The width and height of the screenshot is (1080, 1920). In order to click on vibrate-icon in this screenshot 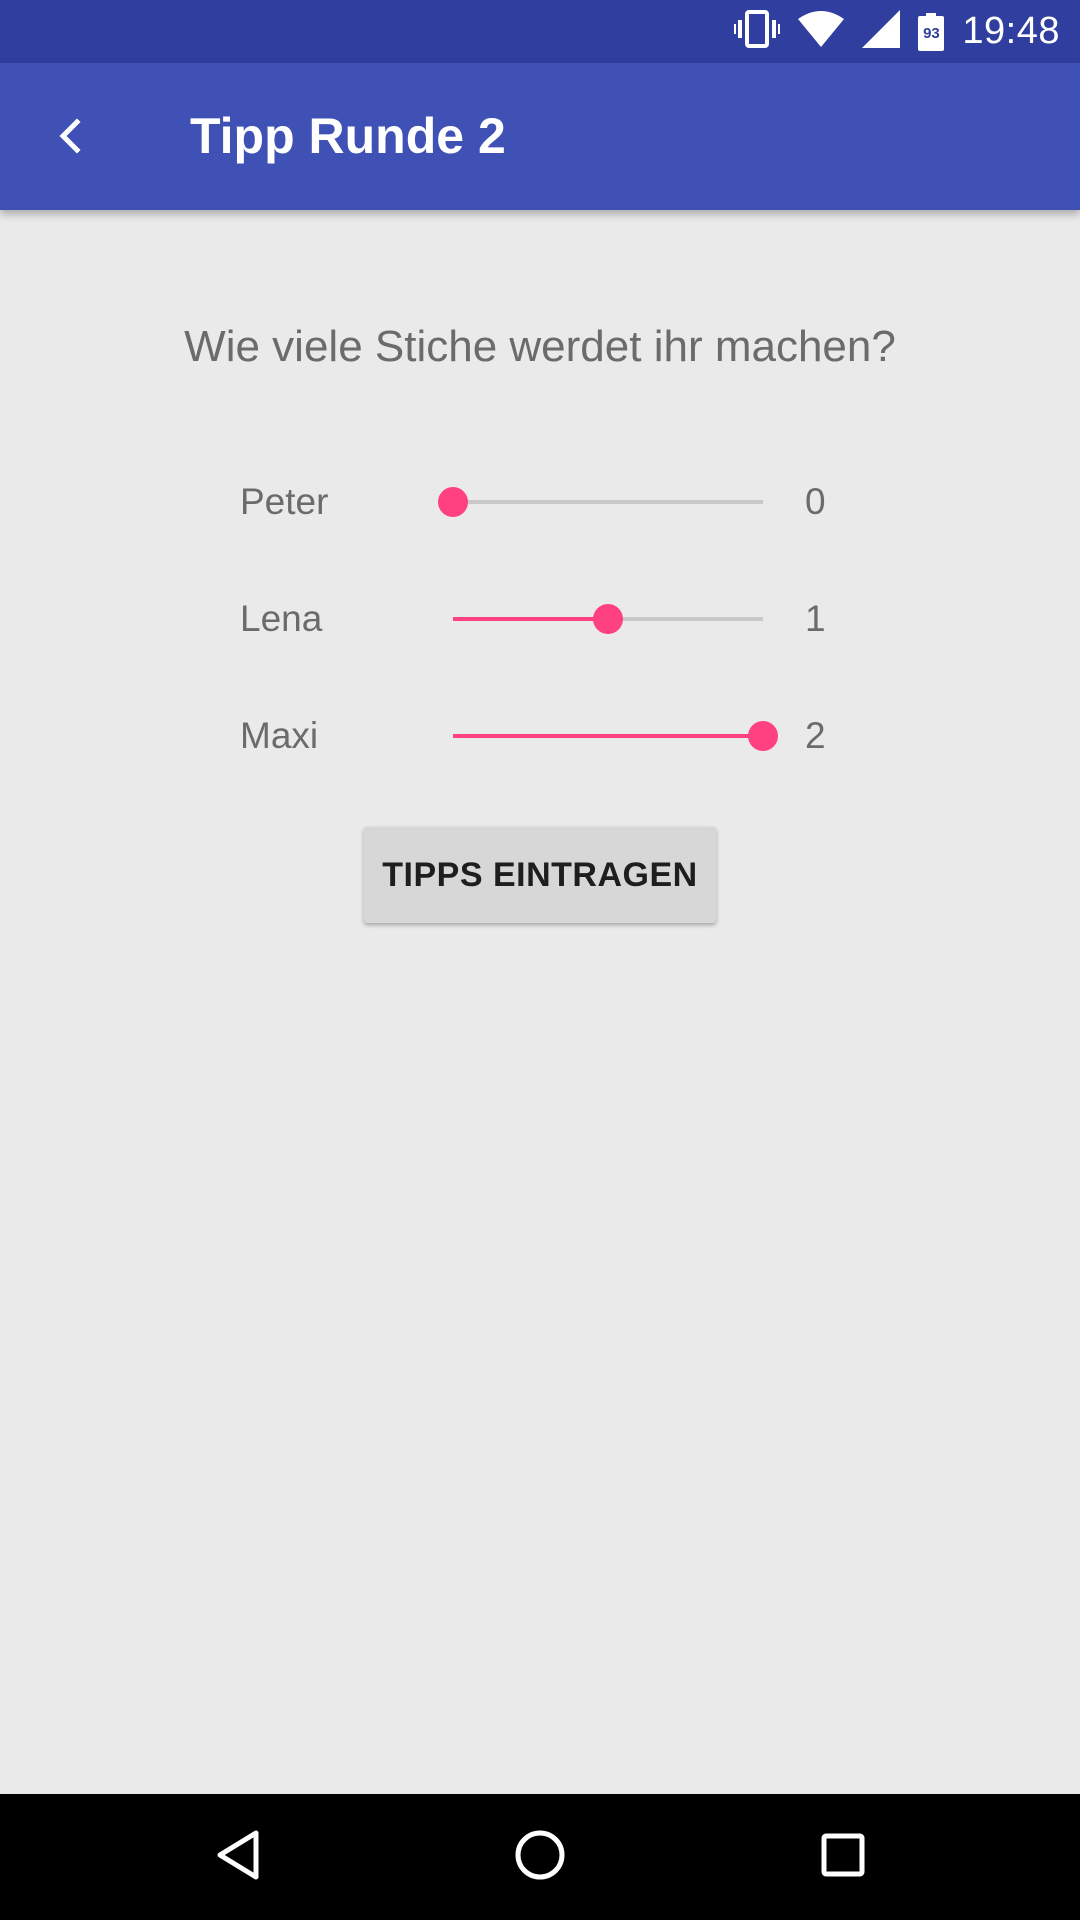, I will do `click(757, 31)`.